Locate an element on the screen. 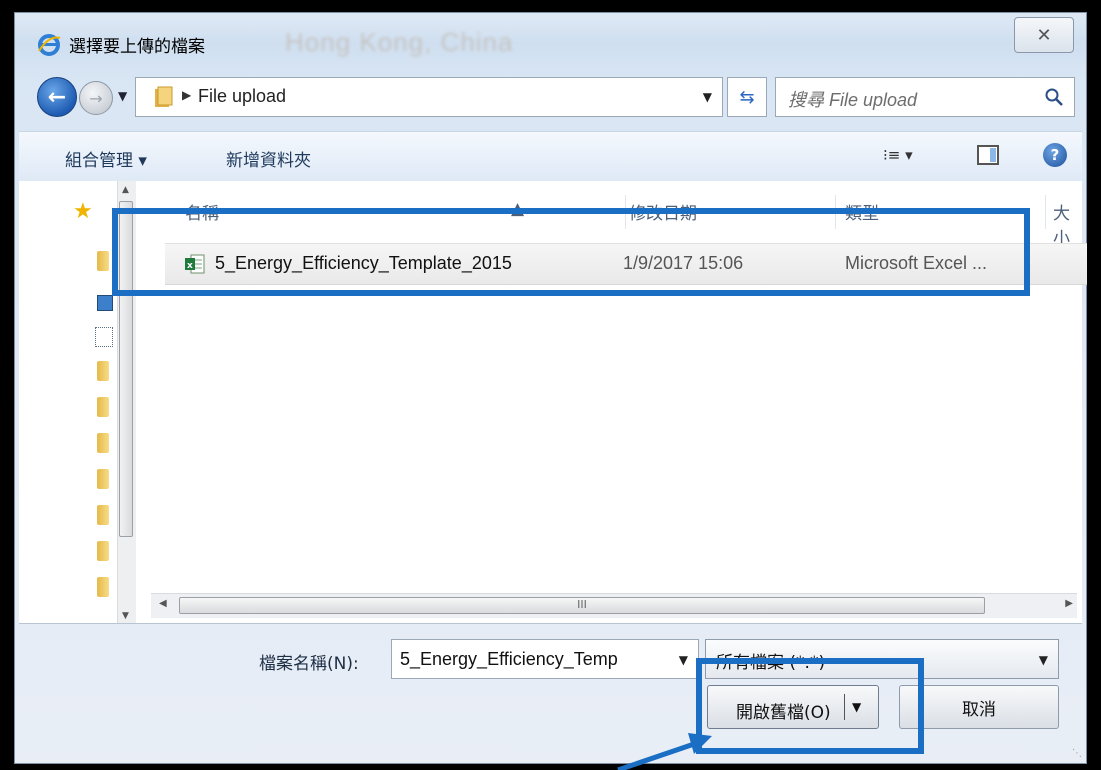 This screenshot has width=1101, height=770. file-name-label: 檔案名稱(N): is located at coordinates (309, 664).